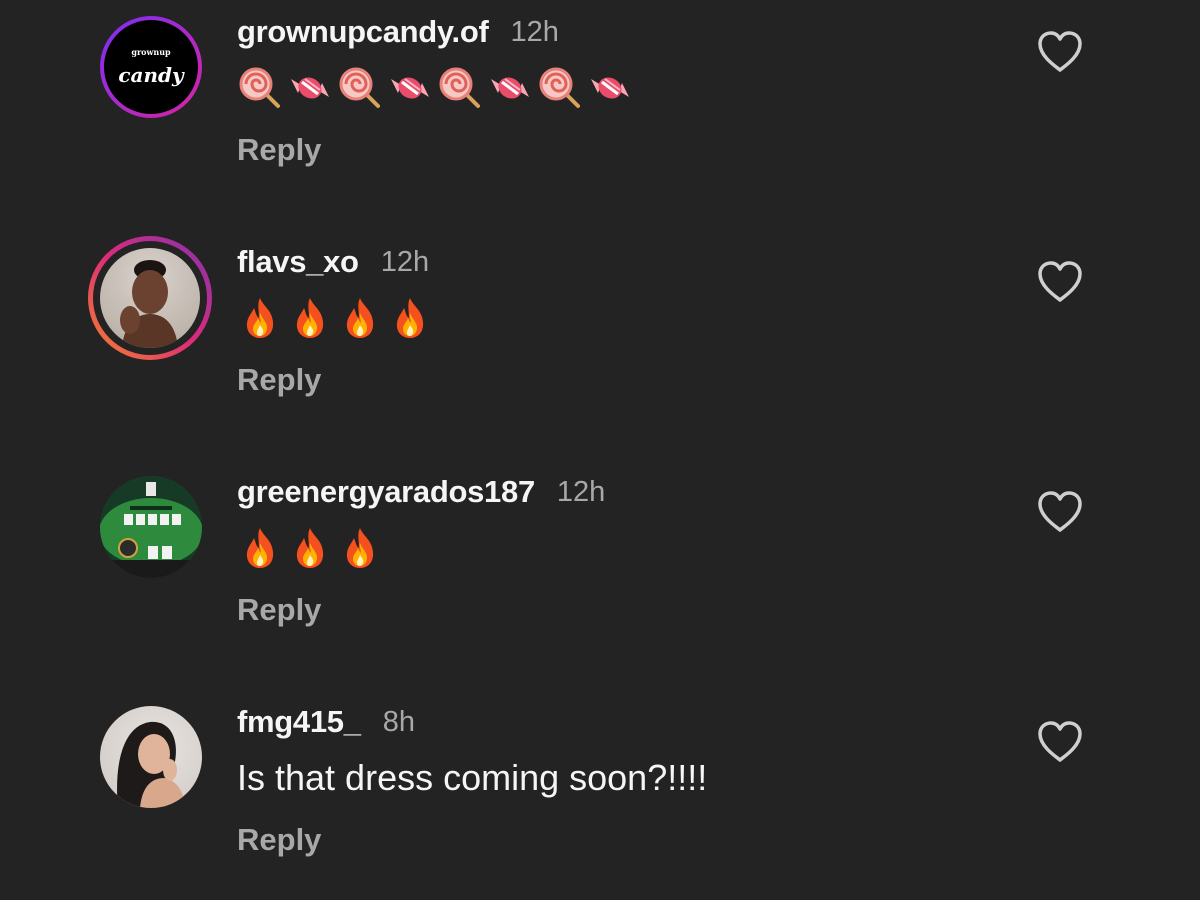 Image resolution: width=1200 pixels, height=900 pixels. What do you see at coordinates (298, 262) in the screenshot?
I see `username-link: flavs_xo` at bounding box center [298, 262].